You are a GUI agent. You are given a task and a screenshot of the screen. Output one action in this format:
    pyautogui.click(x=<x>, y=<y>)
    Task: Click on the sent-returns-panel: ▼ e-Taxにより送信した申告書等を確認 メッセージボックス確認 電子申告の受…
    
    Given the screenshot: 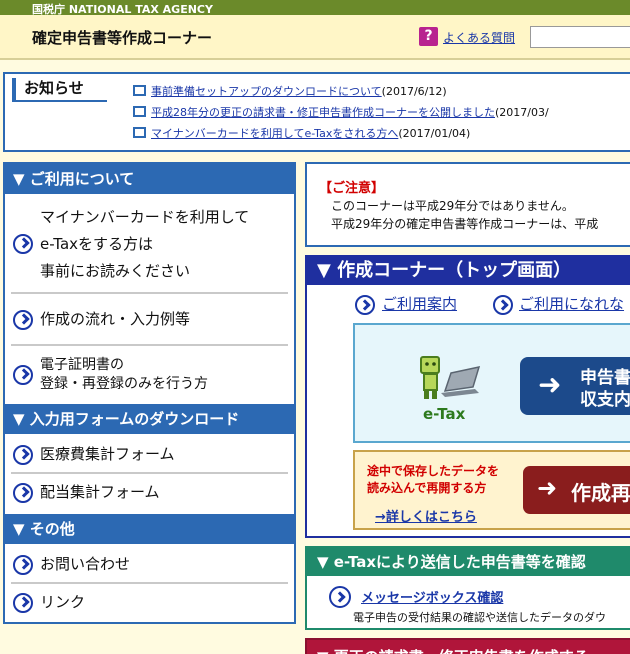 What is the action you would take?
    pyautogui.click(x=467, y=588)
    